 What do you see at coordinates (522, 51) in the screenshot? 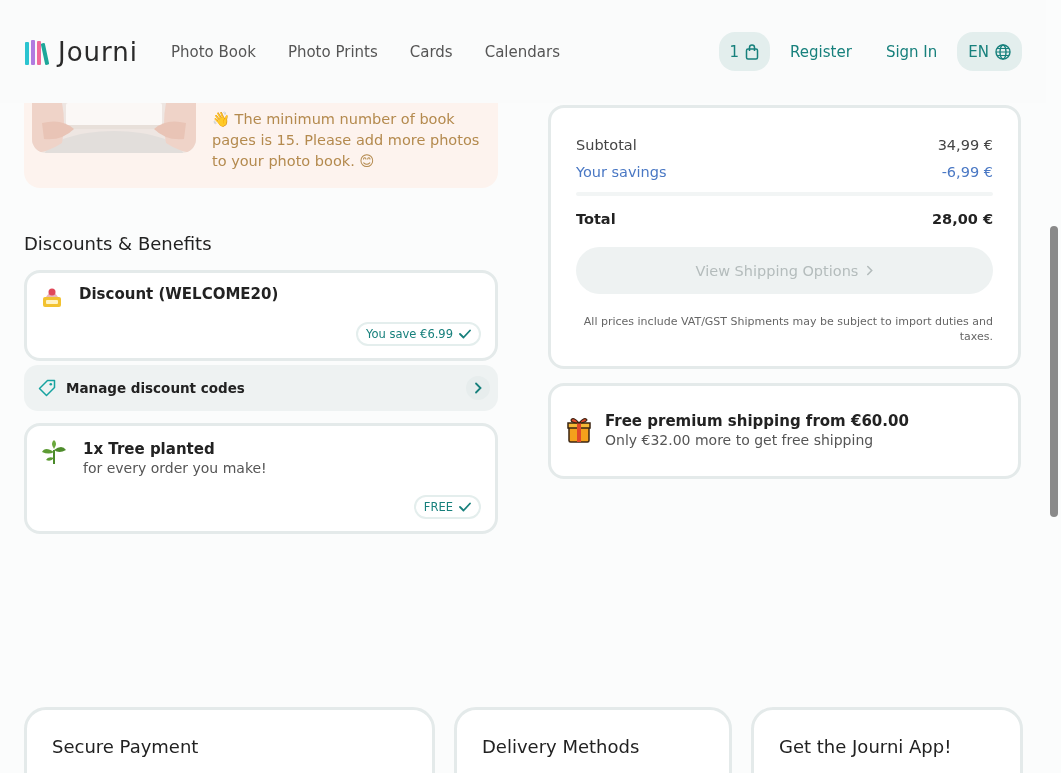
I see `nav-link: Calendars` at bounding box center [522, 51].